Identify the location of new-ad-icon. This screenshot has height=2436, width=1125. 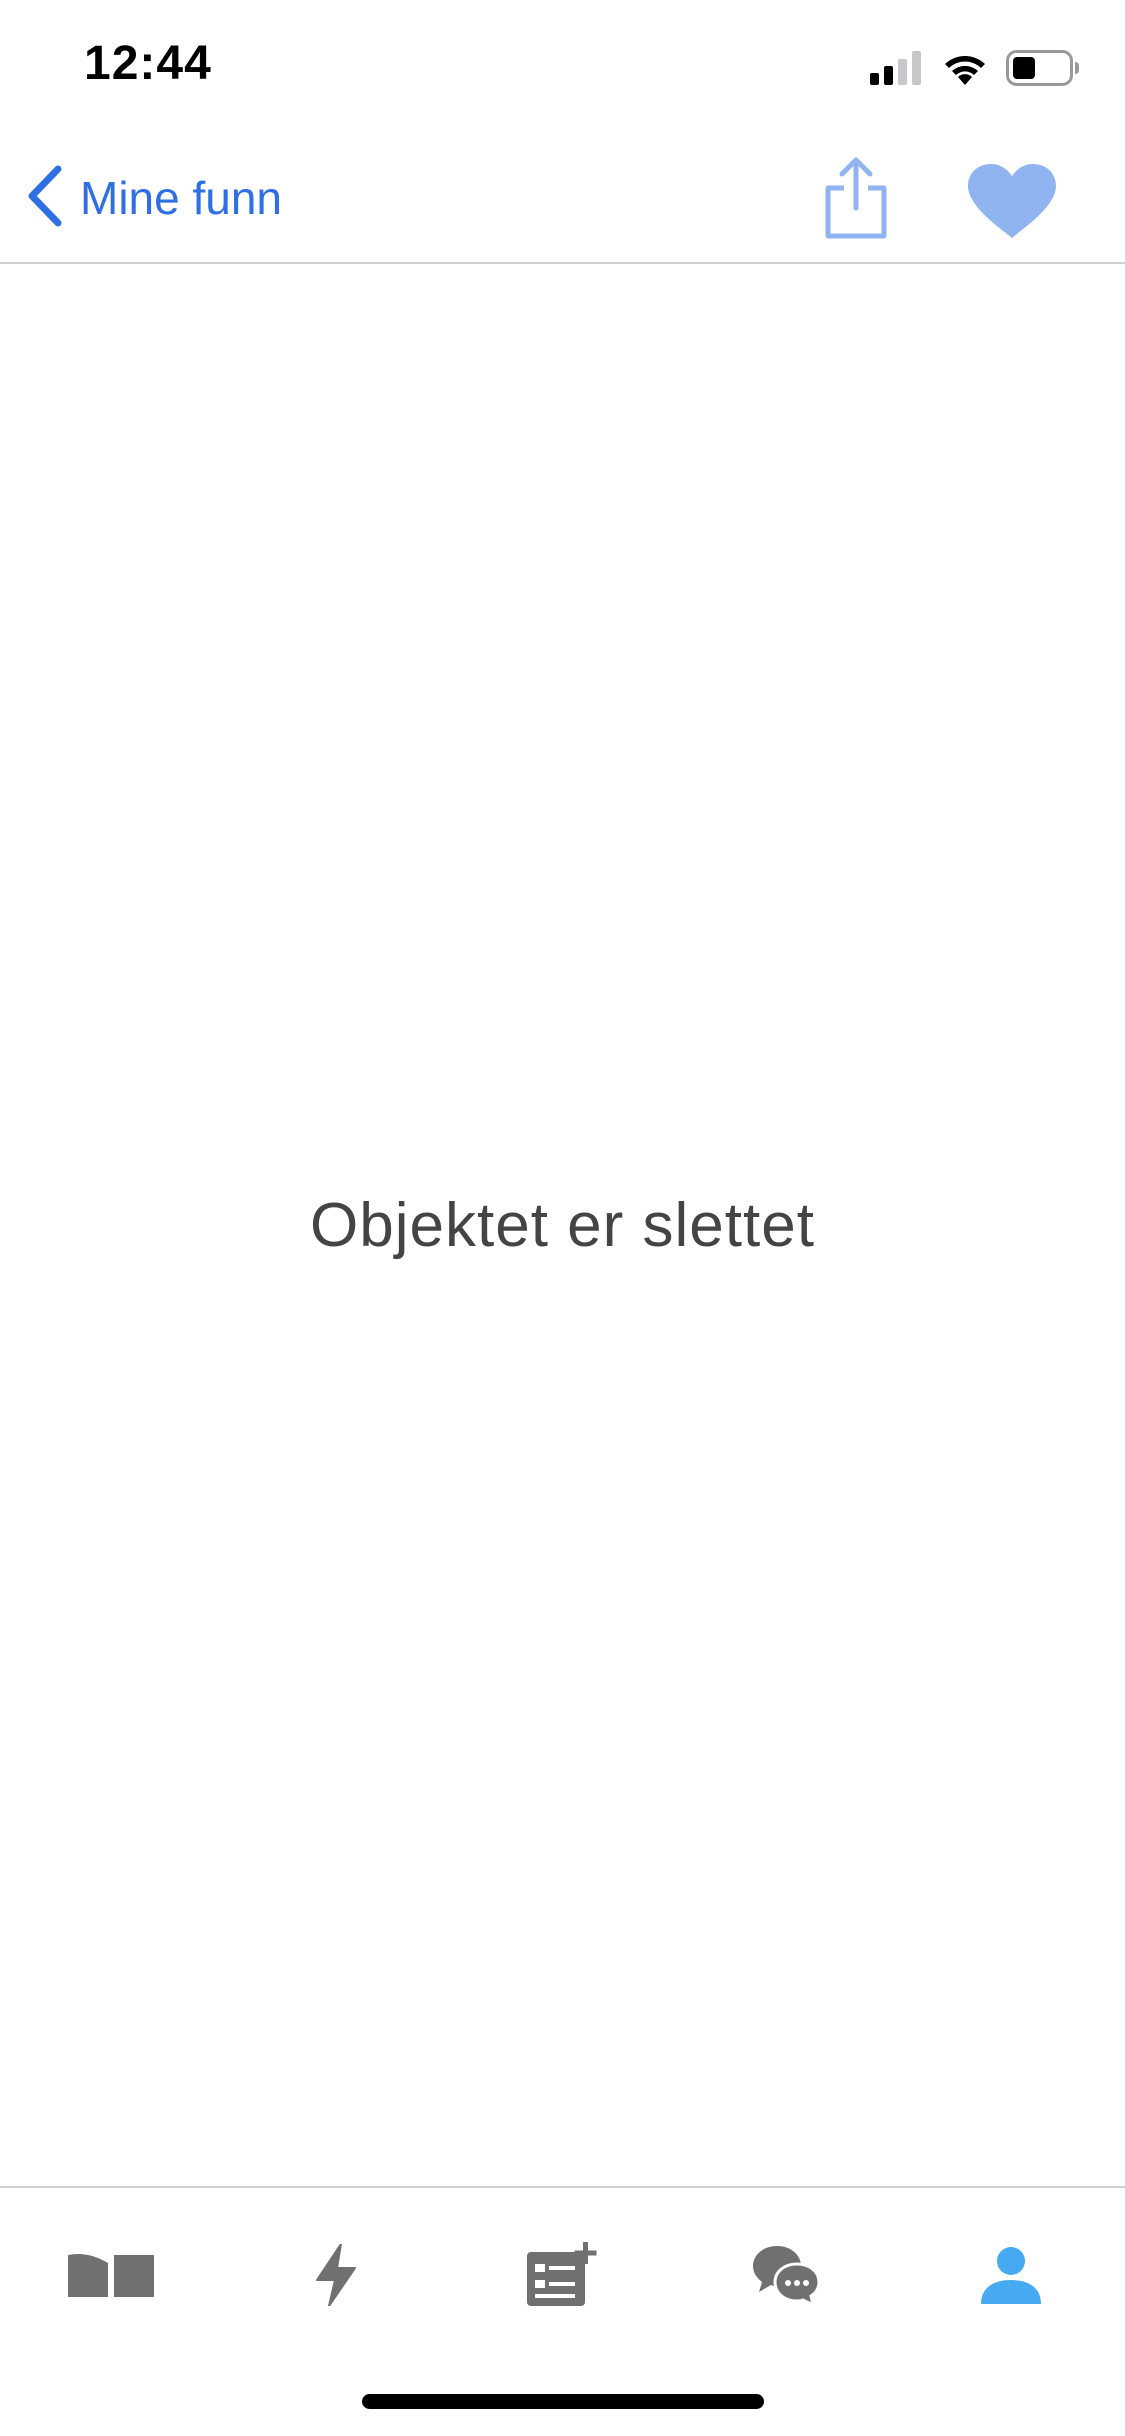
(561, 2277).